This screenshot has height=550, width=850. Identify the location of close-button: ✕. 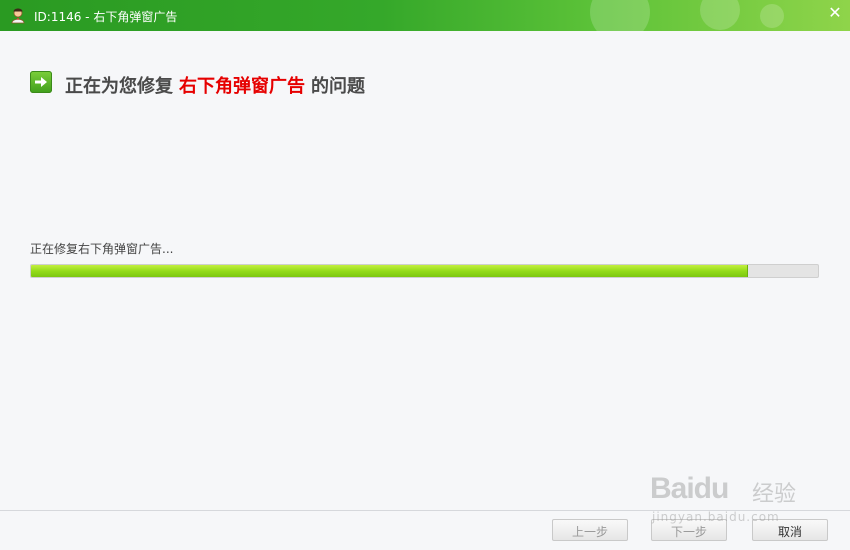
(835, 14).